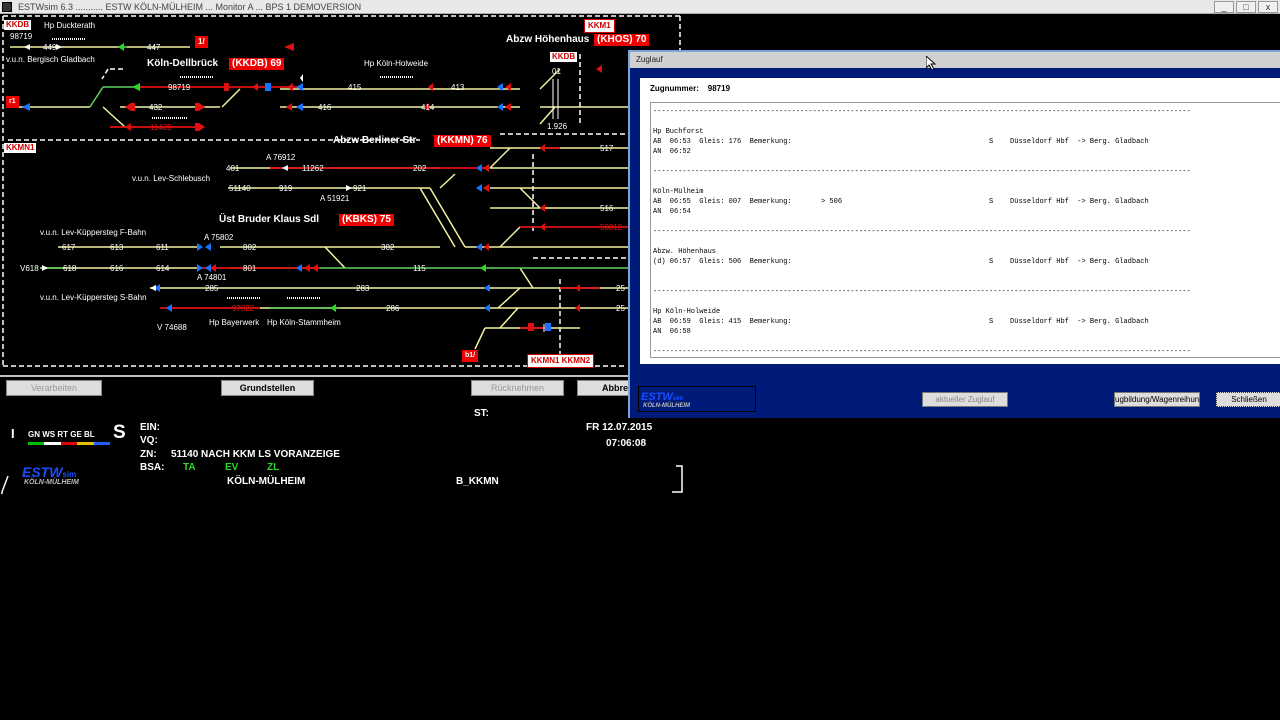 The image size is (1280, 720). Describe the element at coordinates (152, 467) in the screenshot. I see `bsa-label: BSA:` at that location.